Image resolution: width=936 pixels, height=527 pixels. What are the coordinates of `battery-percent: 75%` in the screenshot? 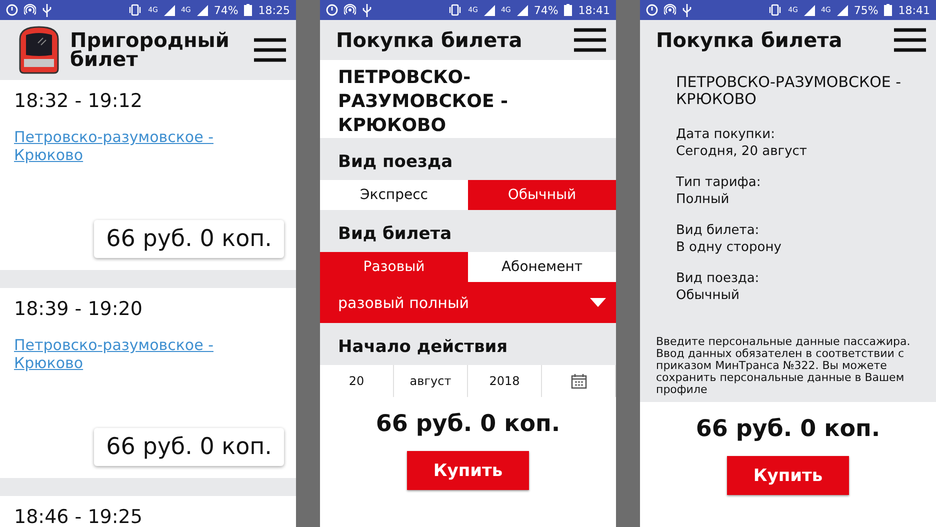 It's located at (866, 10).